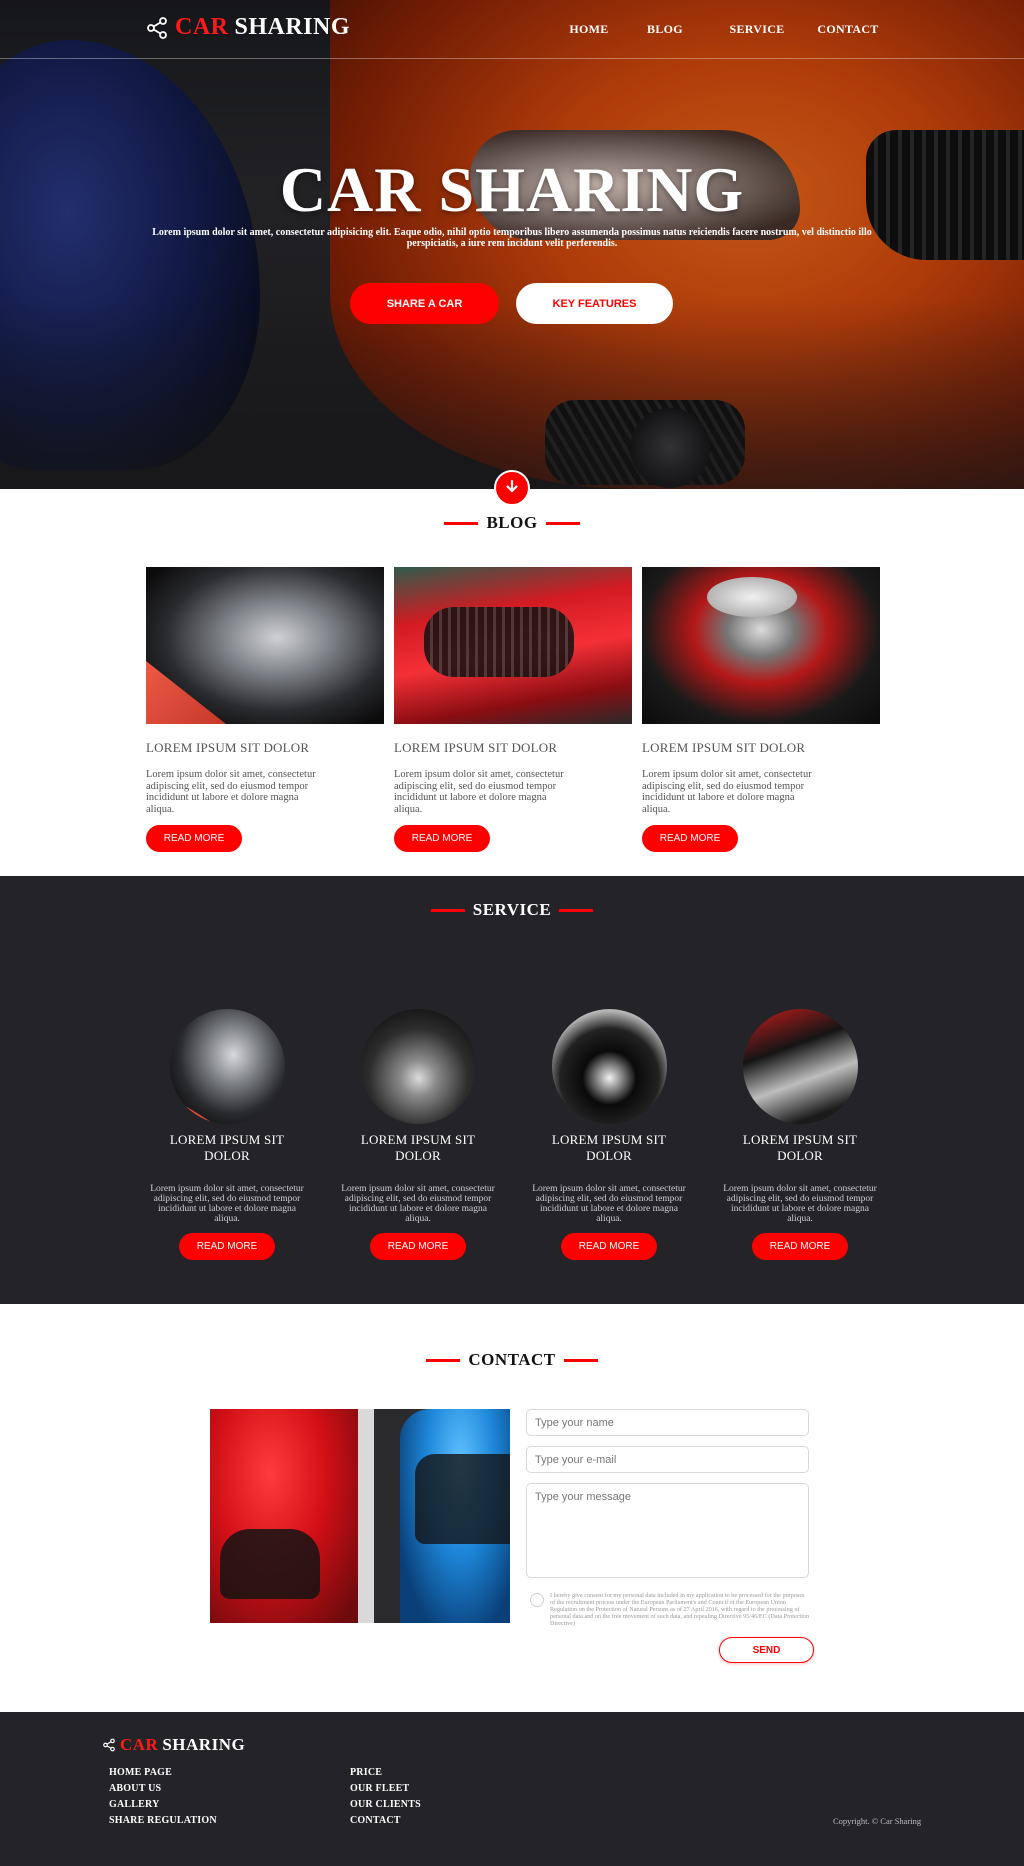 The image size is (1024, 1866). I want to click on footer-logo: CAR SHARING, so click(173, 1745).